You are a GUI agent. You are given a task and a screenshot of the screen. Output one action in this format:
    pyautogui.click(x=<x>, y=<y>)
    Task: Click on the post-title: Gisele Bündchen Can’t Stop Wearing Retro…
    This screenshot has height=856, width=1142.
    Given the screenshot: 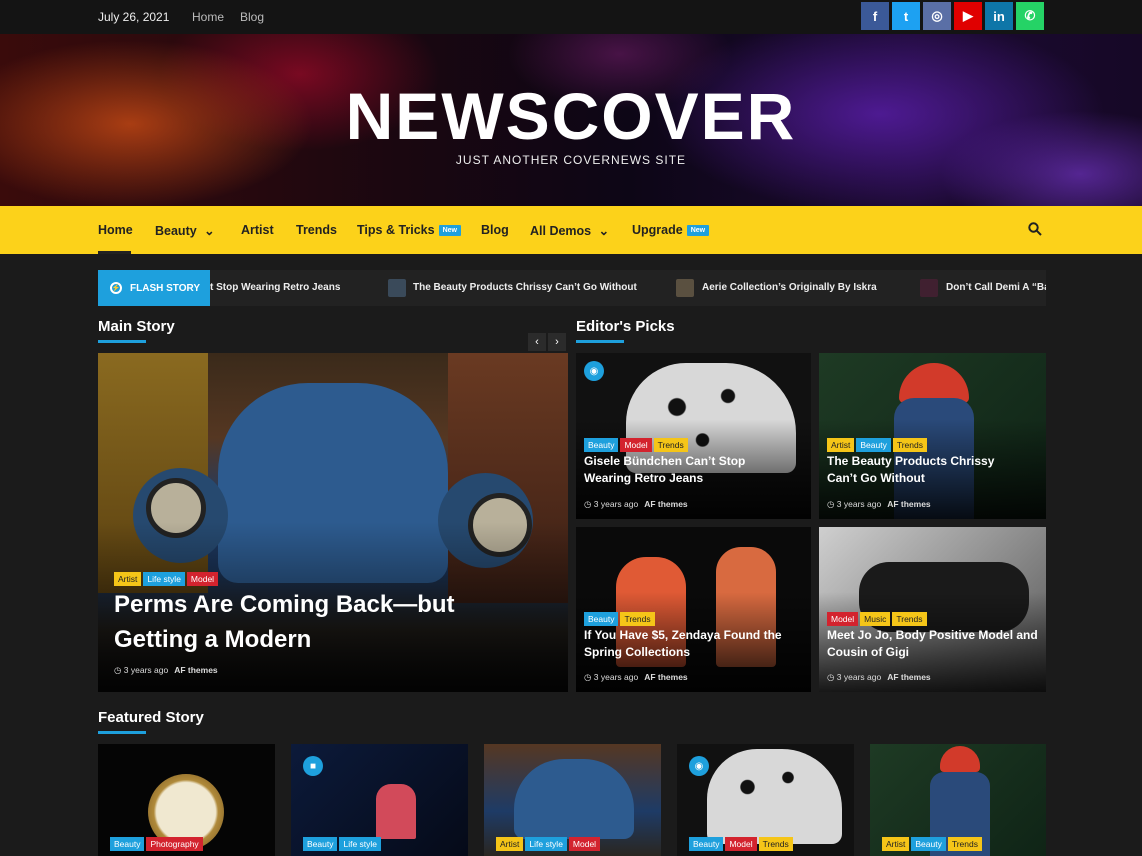 What is the action you would take?
    pyautogui.click(x=684, y=470)
    